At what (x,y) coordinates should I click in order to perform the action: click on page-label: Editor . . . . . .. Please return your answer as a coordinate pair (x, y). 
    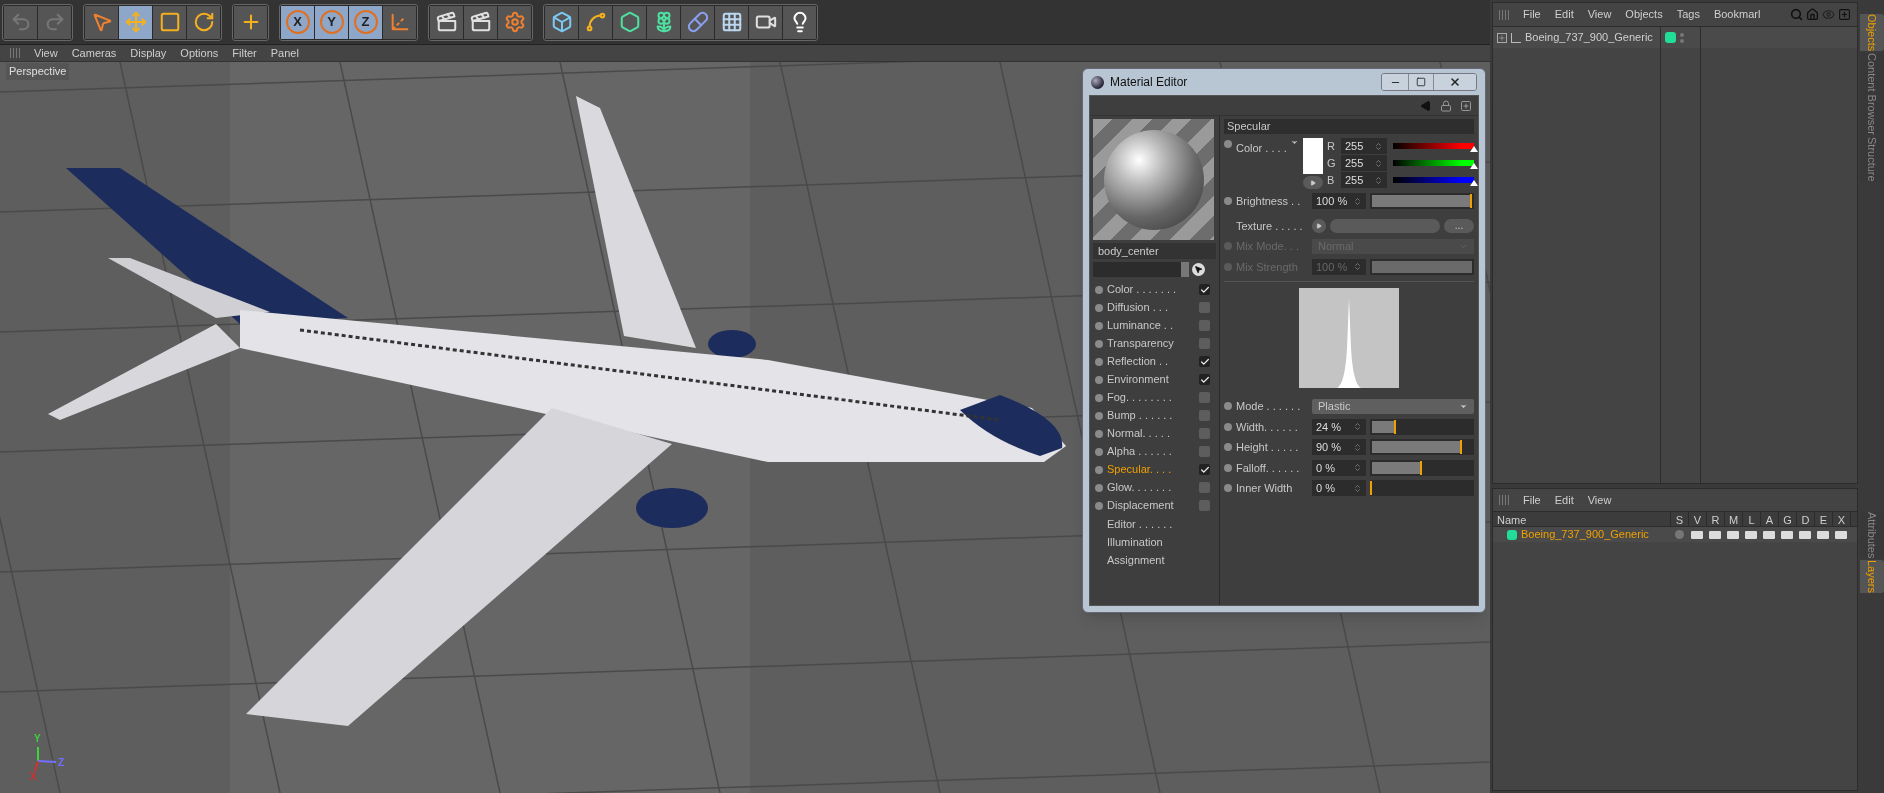
    Looking at the image, I should click on (1154, 523).